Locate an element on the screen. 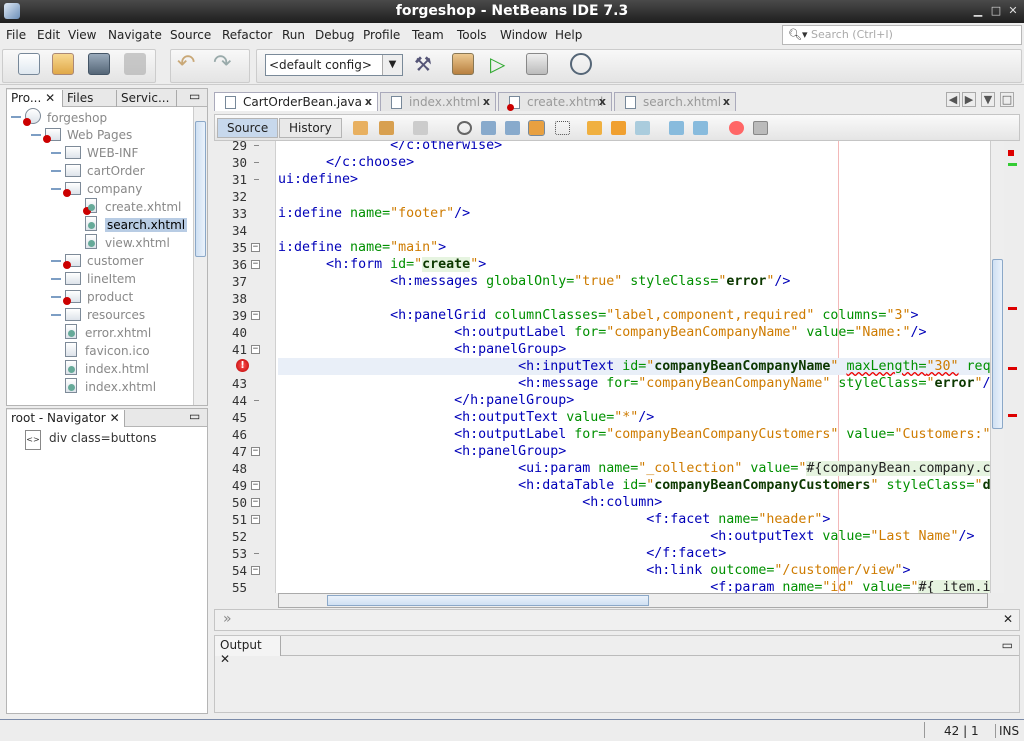 The height and width of the screenshot is (741, 1024). editor-tab: create.xhtml x is located at coordinates (555, 101).